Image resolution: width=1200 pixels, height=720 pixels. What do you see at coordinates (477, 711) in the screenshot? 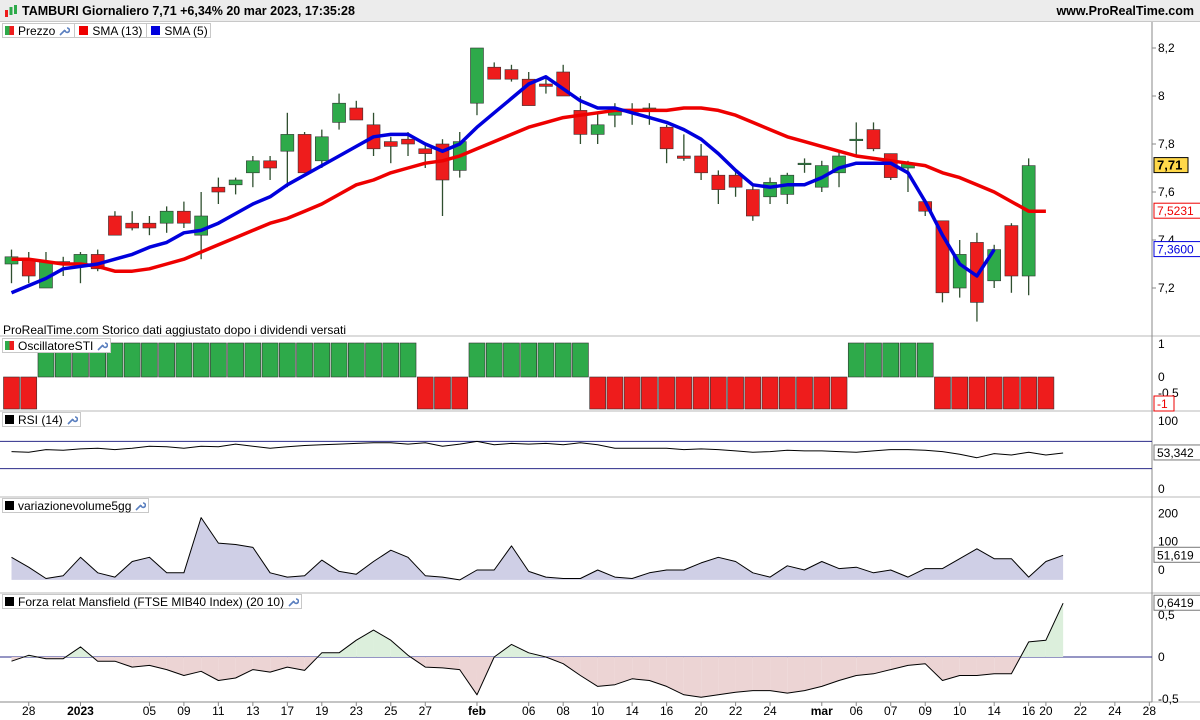
I see `x-tick-label: feb` at bounding box center [477, 711].